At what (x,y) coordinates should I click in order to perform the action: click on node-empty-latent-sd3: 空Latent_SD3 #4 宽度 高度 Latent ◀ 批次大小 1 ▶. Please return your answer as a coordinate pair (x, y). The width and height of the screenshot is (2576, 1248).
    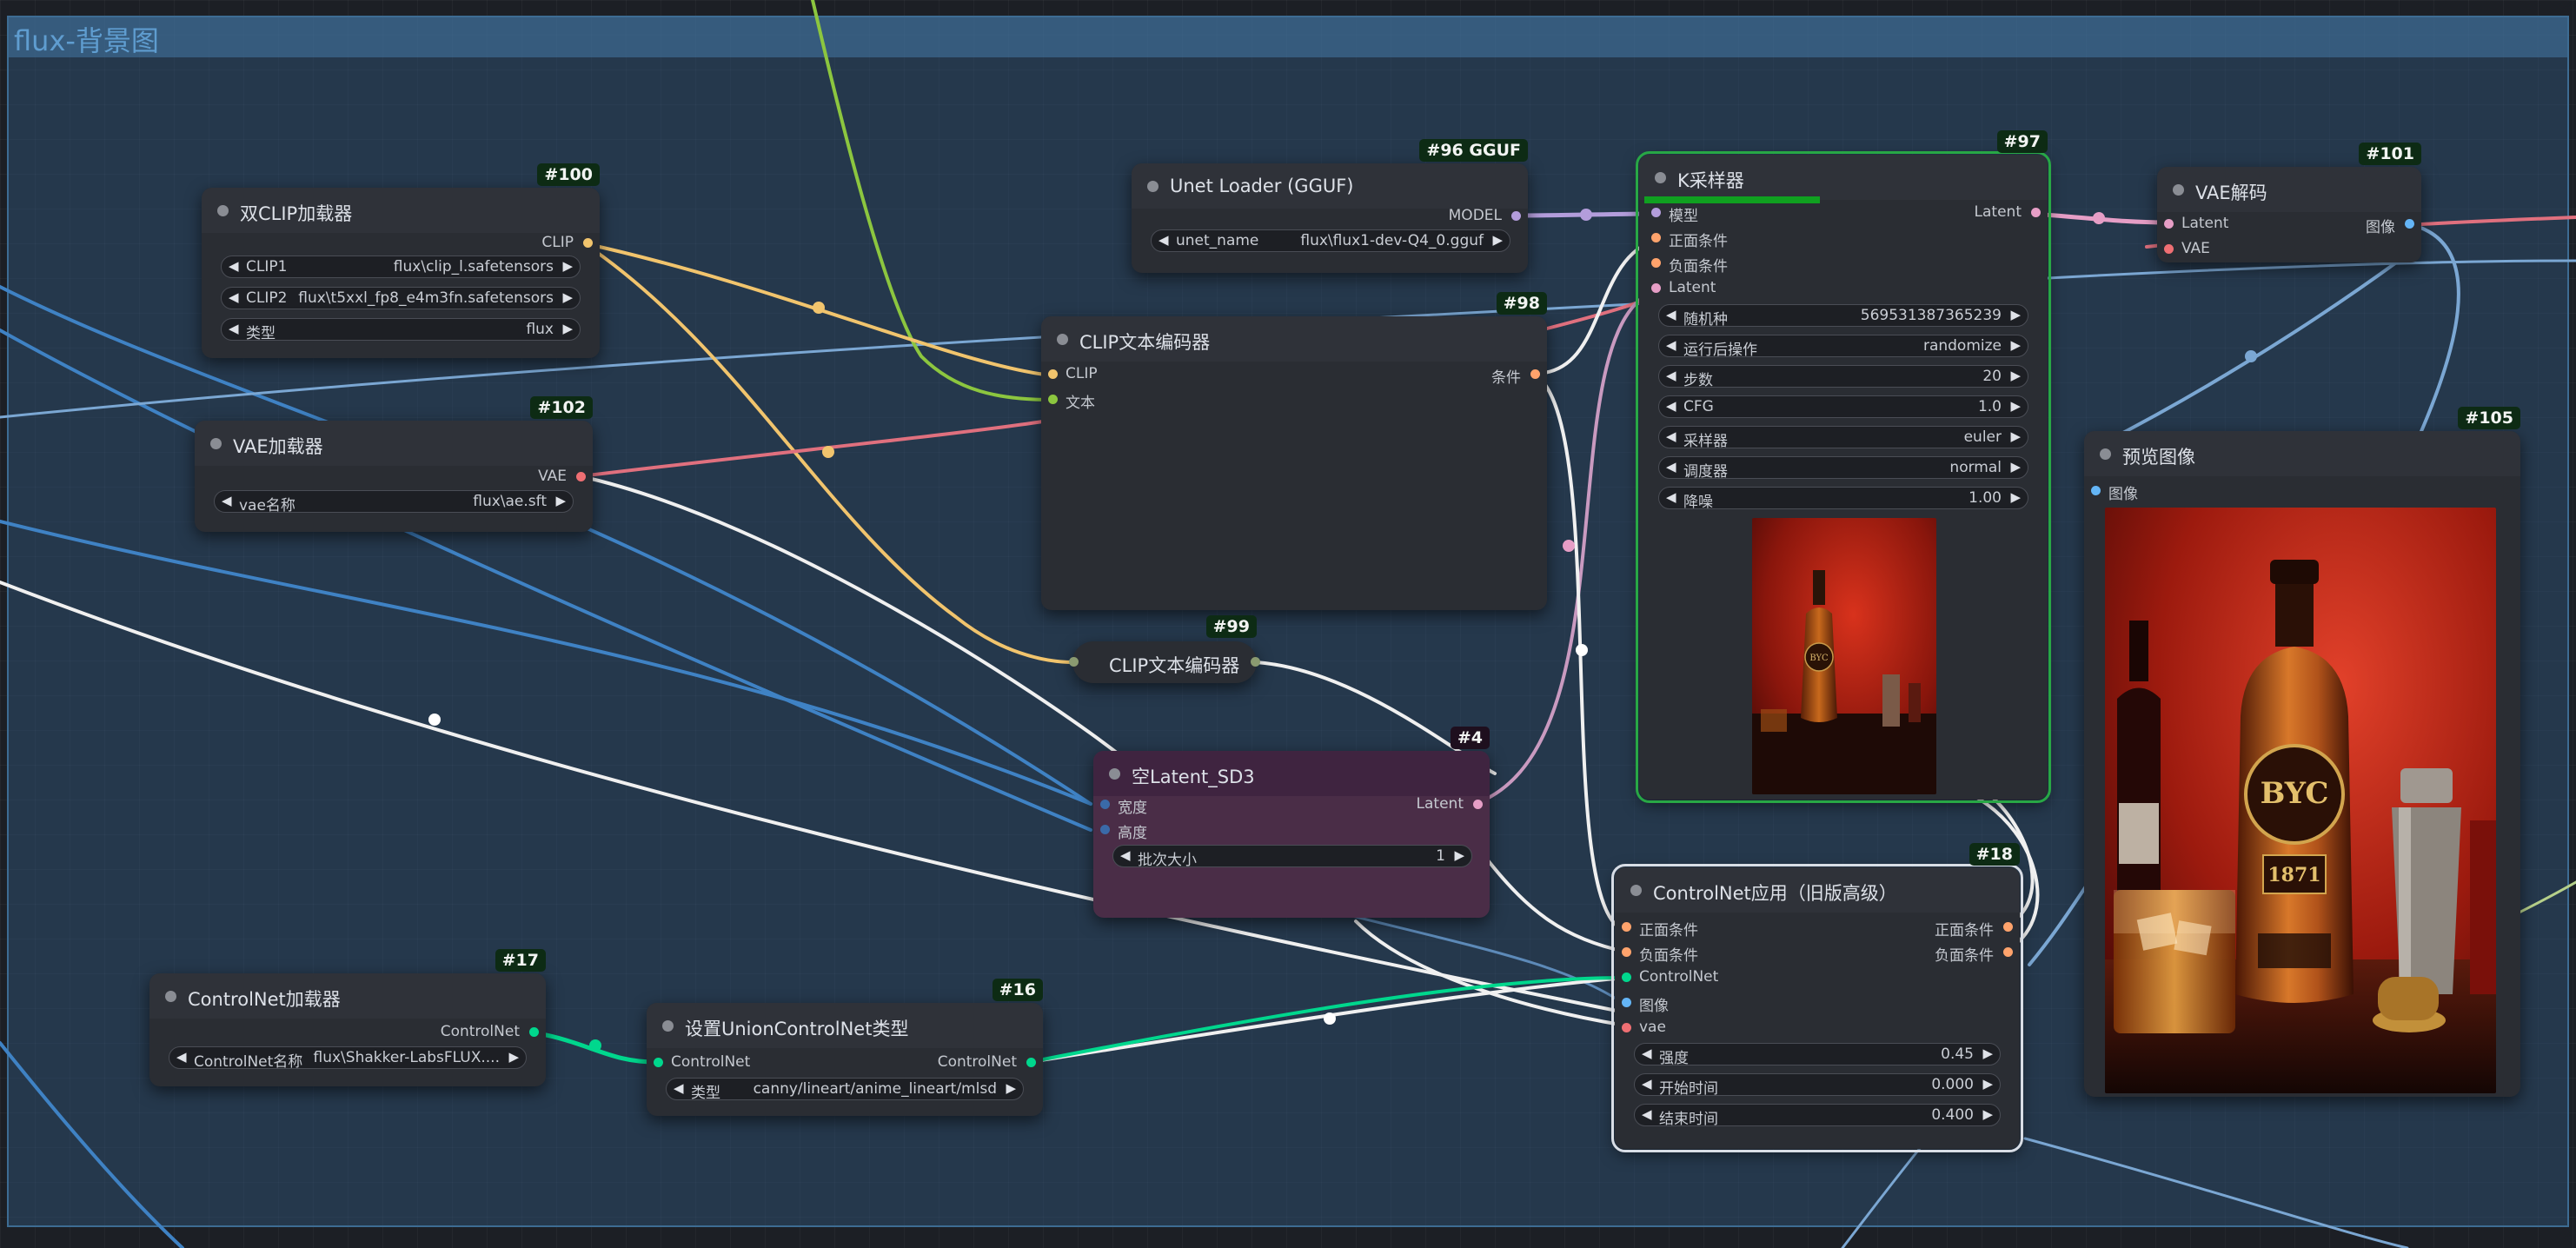
    Looking at the image, I should click on (1291, 822).